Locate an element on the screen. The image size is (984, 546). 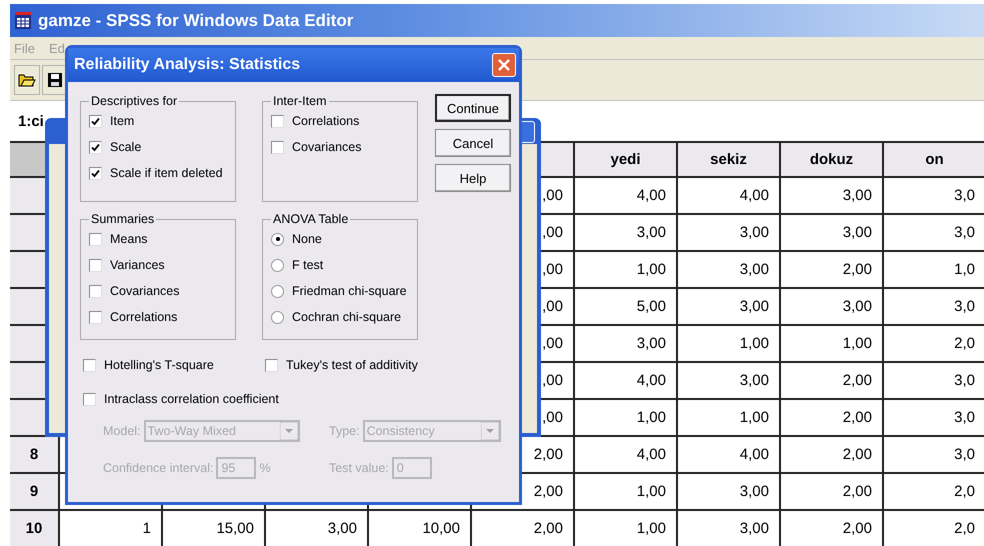
unit-label: % is located at coordinates (265, 468).